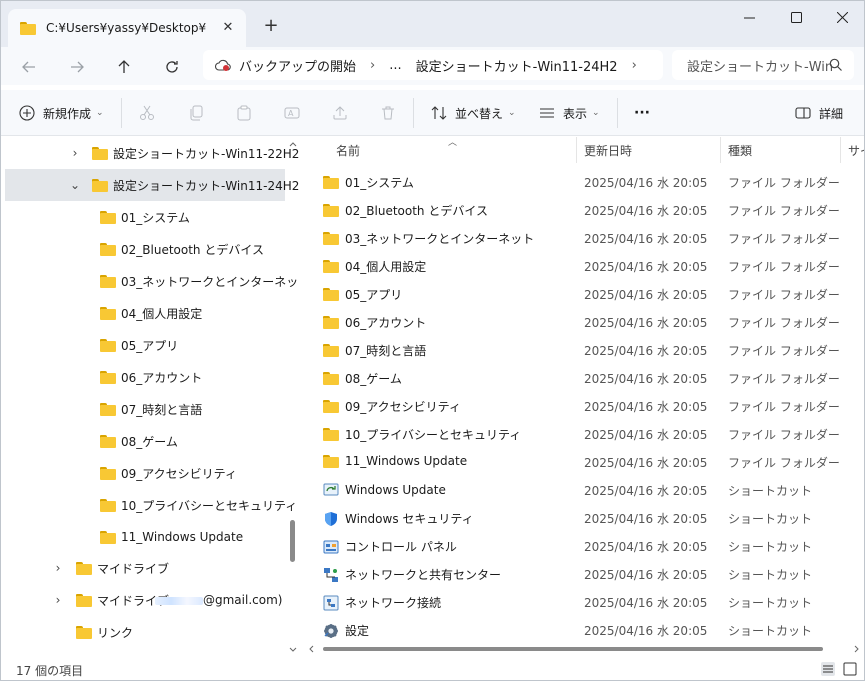 The width and height of the screenshot is (865, 681). I want to click on sidebar-item-windows-update: 11_Windows Update, so click(145, 537).